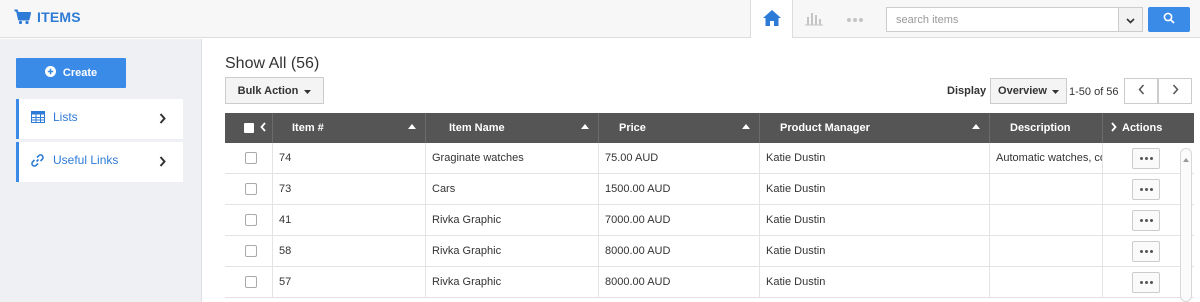  Describe the element at coordinates (512, 158) in the screenshot. I see `cell-item-name: Graginate watches` at that location.